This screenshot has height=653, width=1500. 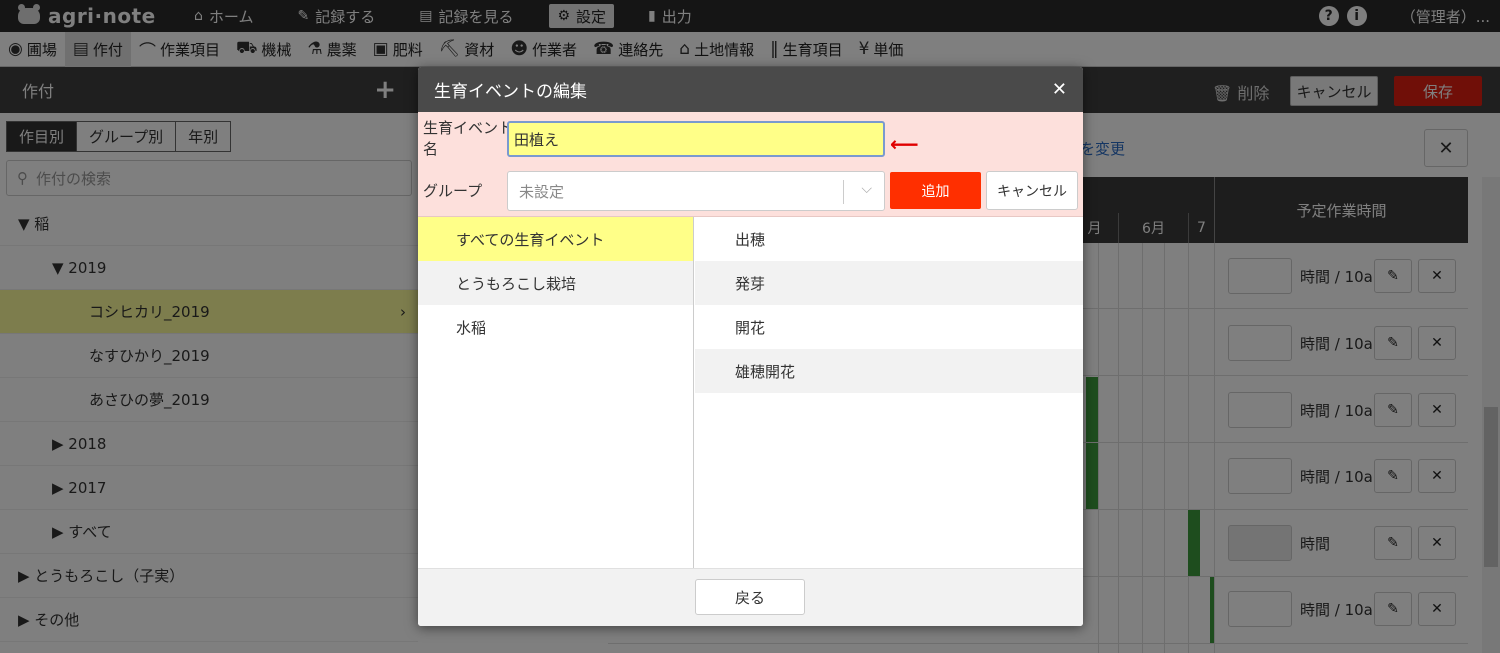 What do you see at coordinates (765, 371) in the screenshot?
I see `list-item-label: 雄穂開花` at bounding box center [765, 371].